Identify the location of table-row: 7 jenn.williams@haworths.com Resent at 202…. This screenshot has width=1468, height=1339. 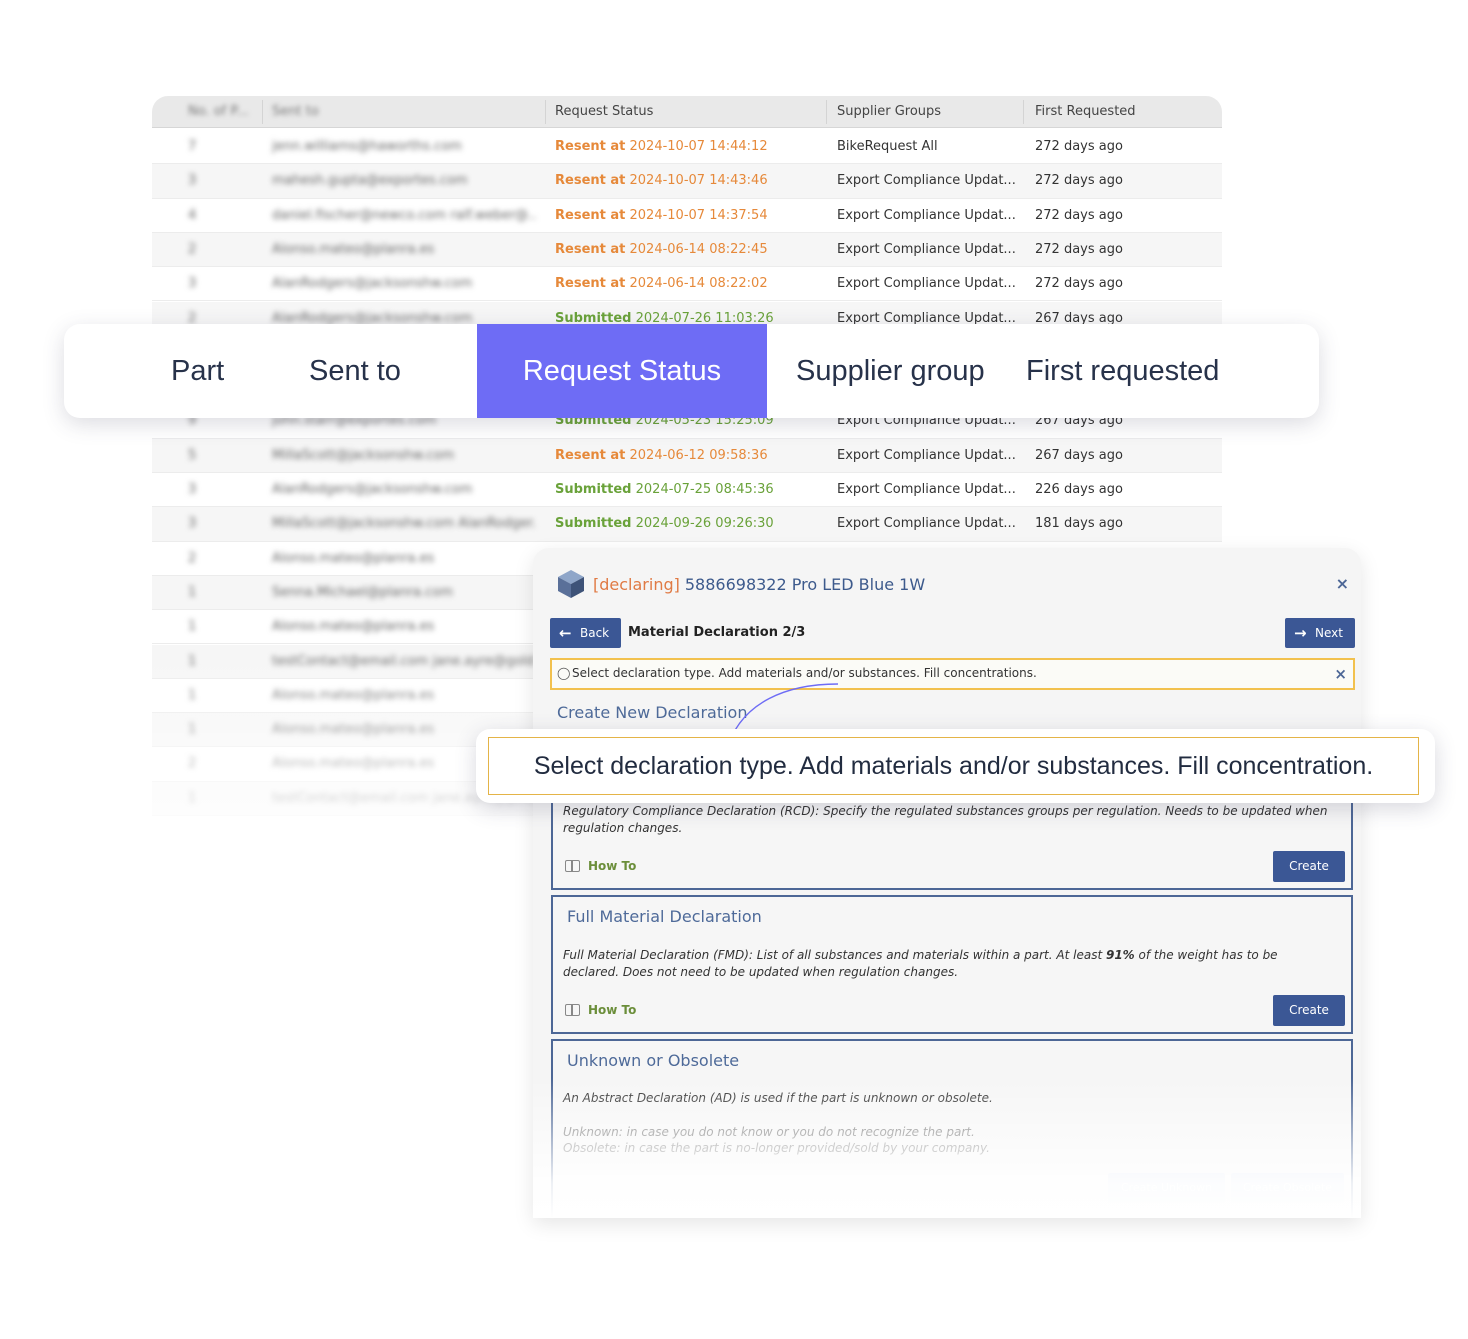
(687, 147).